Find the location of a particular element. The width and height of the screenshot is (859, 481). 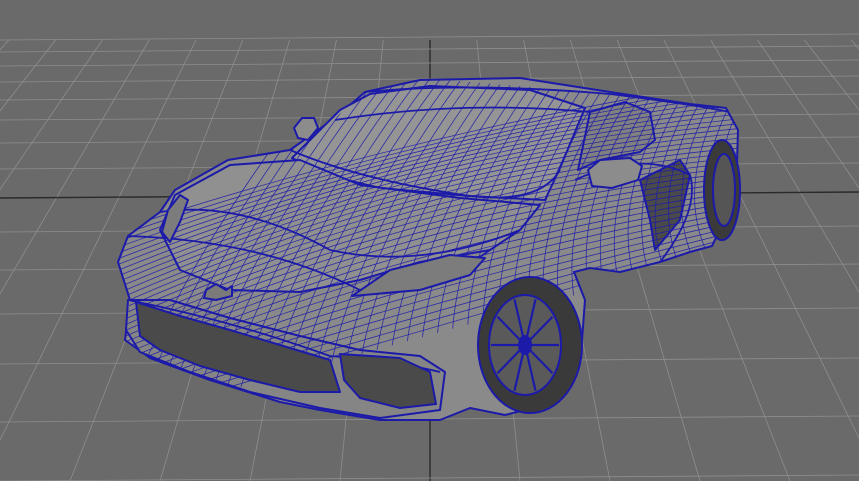

wheel-hub is located at coordinates (525, 345).